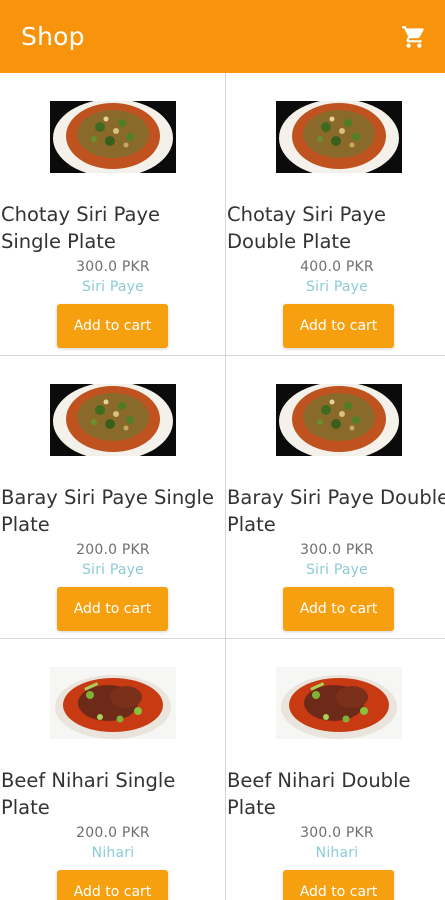 The width and height of the screenshot is (445, 900). What do you see at coordinates (222, 36) in the screenshot?
I see `app-bar: Shop` at bounding box center [222, 36].